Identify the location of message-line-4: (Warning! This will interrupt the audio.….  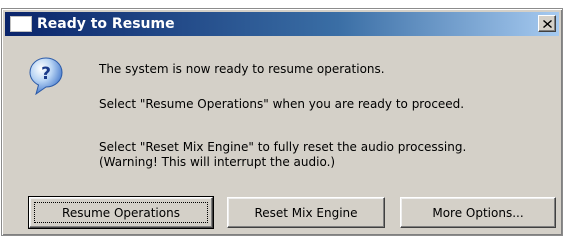
(217, 162).